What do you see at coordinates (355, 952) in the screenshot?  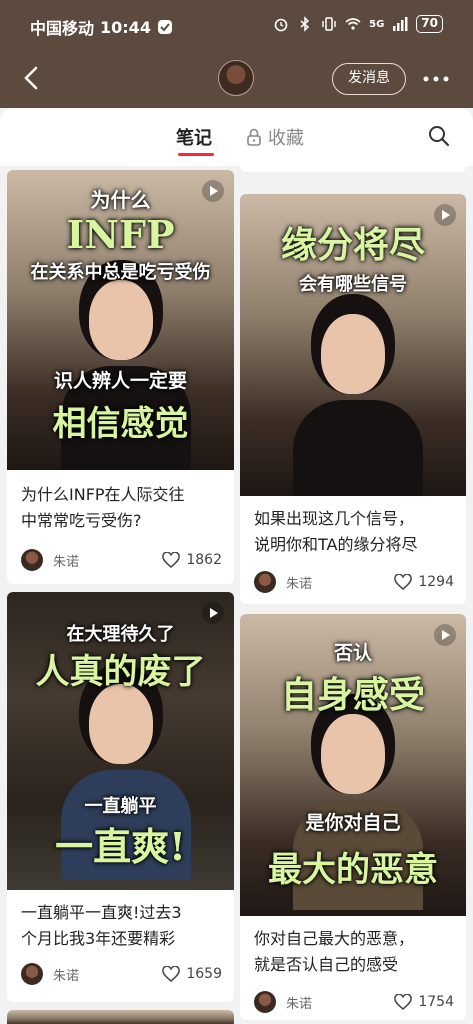 I see `note-title: 你对自己最大的恶意， 就是否认自己的感受` at bounding box center [355, 952].